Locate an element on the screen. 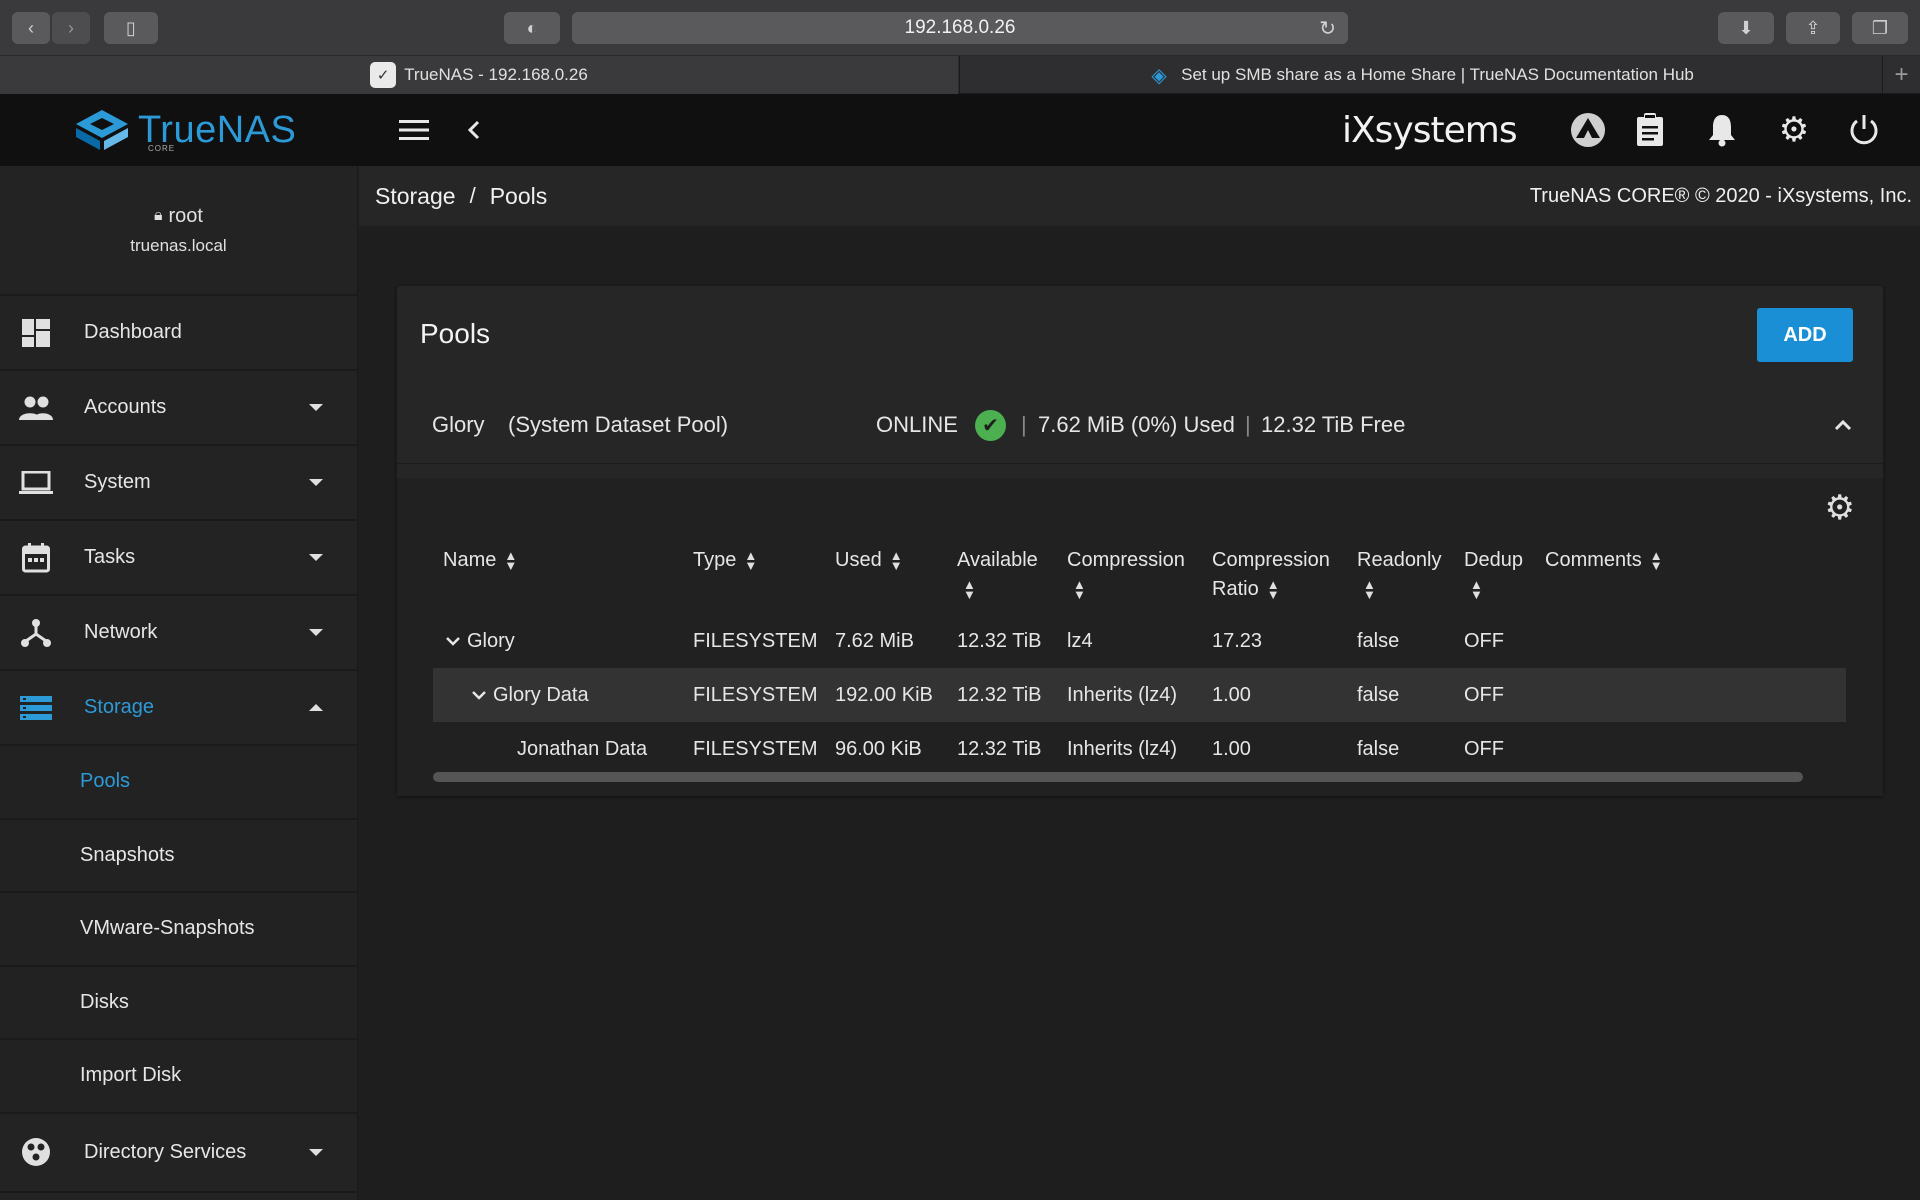  column-header-used: Used ▲ ▼ is located at coordinates (869, 560).